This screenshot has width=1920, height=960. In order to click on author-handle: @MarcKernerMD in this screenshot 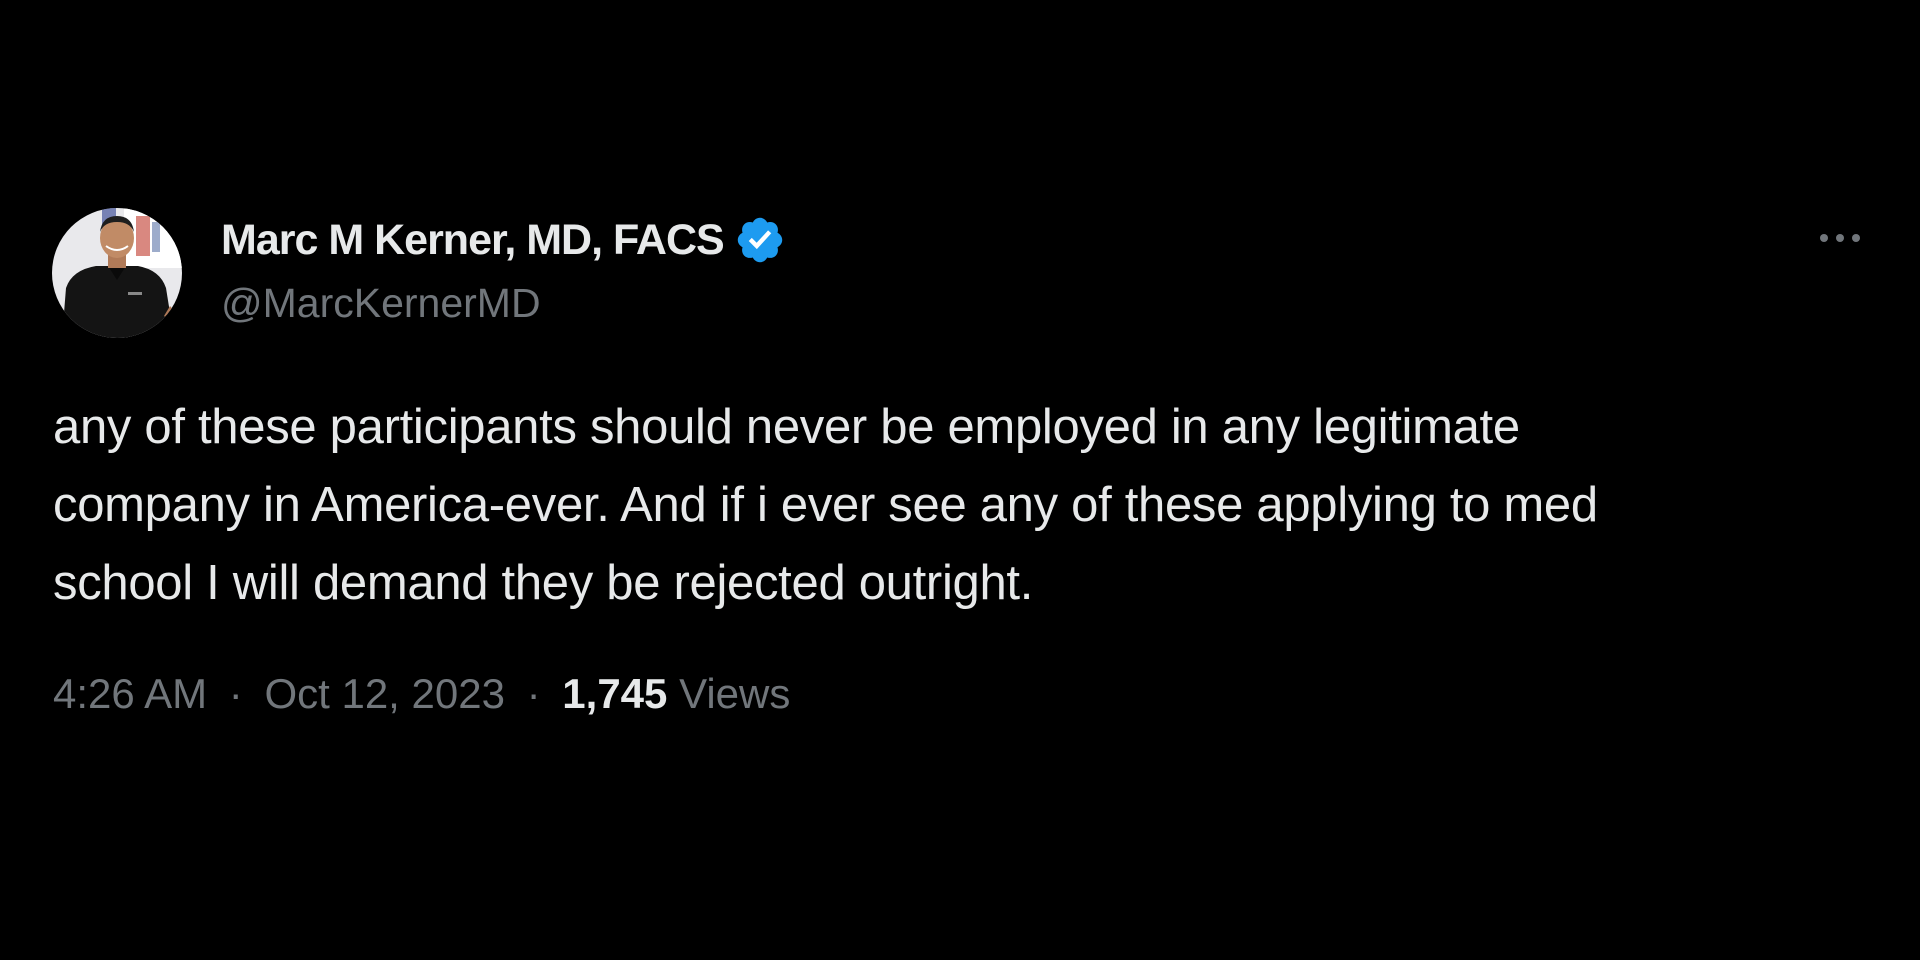, I will do `click(381, 303)`.